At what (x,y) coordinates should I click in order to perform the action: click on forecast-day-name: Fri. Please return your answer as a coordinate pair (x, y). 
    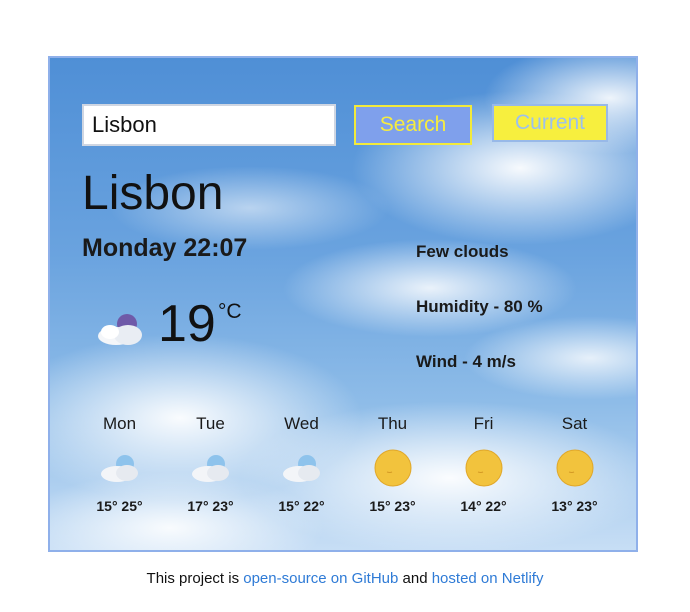
    Looking at the image, I should click on (483, 423).